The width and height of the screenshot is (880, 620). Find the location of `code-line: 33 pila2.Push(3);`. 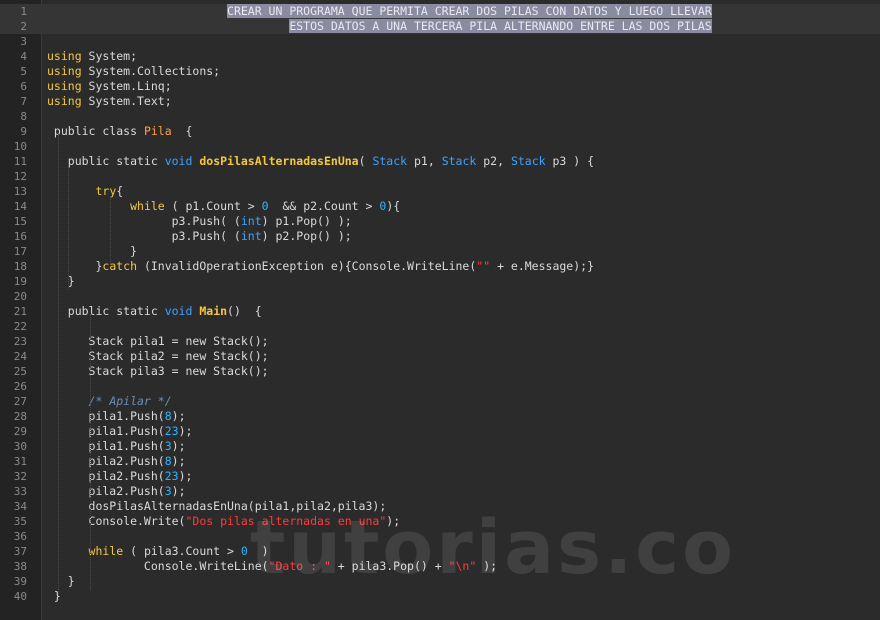

code-line: 33 pila2.Push(3); is located at coordinates (440, 491).